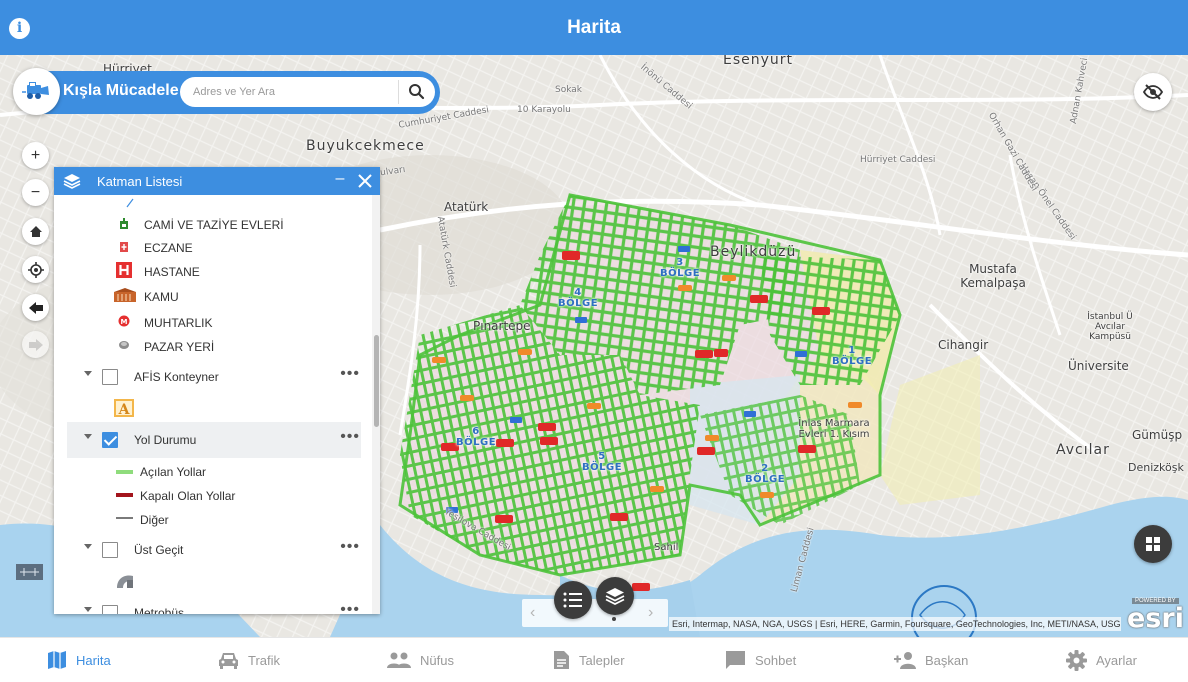 The height and width of the screenshot is (682, 1188). What do you see at coordinates (947, 660) in the screenshot?
I see `nav-label: Başkan` at bounding box center [947, 660].